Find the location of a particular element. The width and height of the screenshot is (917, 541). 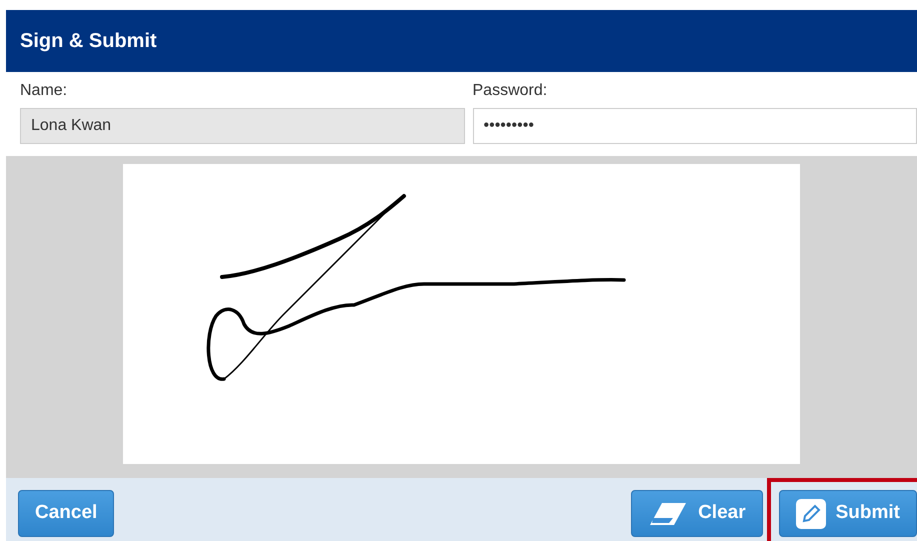

pencil-icon is located at coordinates (811, 513).